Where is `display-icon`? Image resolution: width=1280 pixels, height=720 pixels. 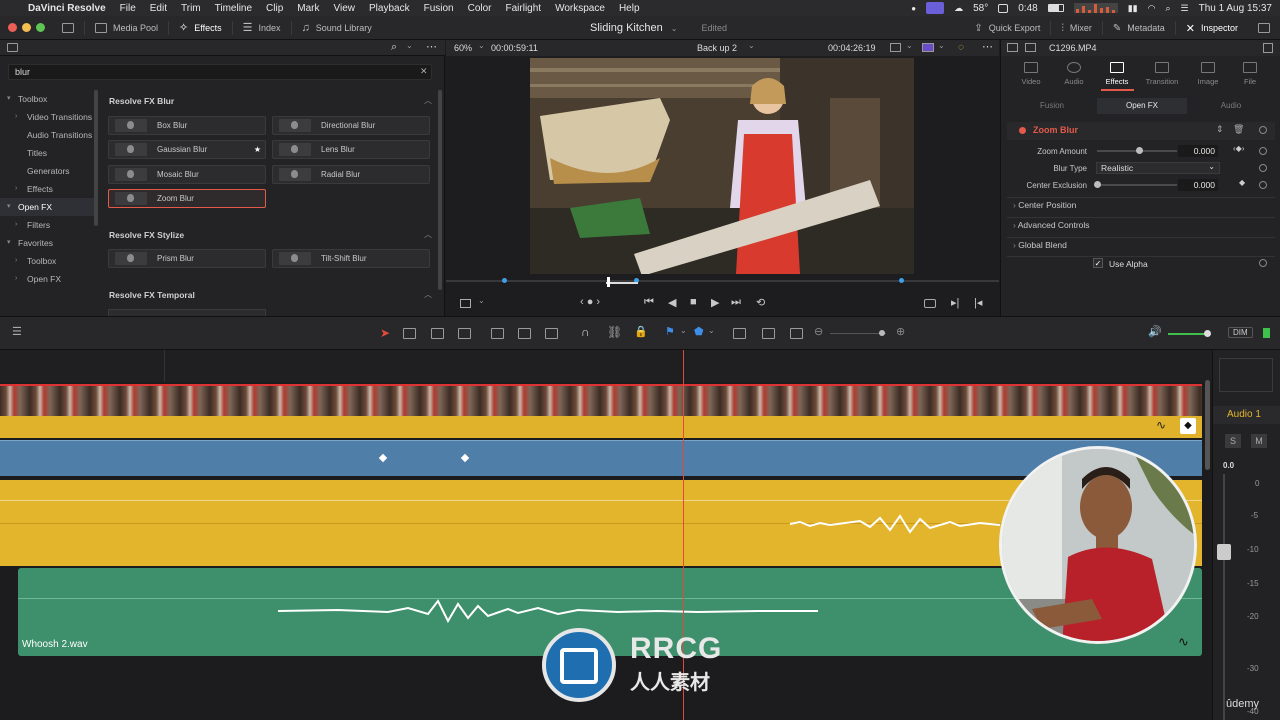
display-icon is located at coordinates (935, 8).